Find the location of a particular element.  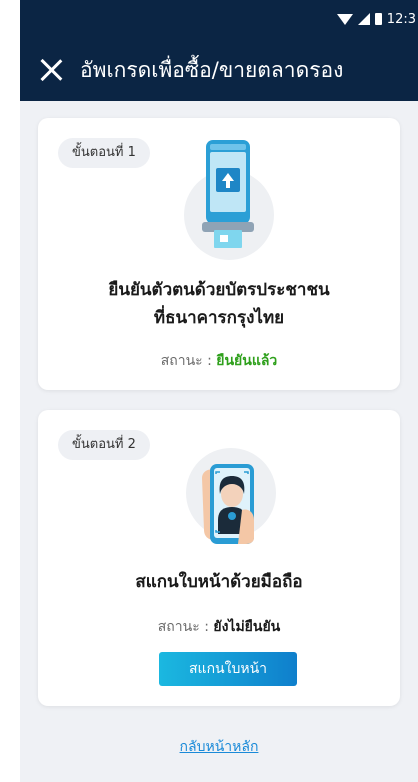

battery-icon is located at coordinates (378, 19).